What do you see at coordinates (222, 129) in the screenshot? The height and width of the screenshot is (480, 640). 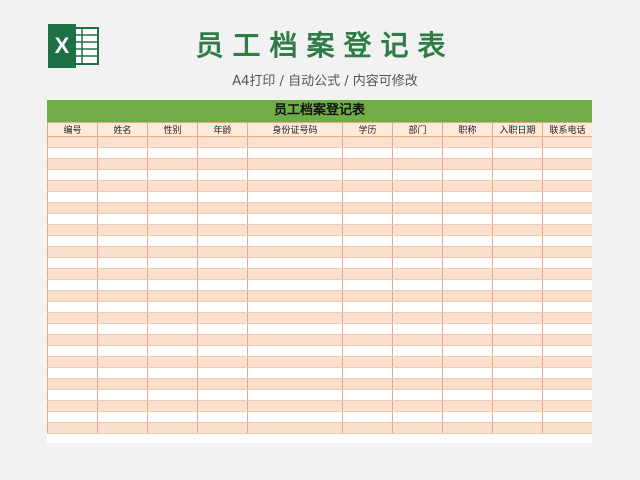 I see `column-header-age: 年龄` at bounding box center [222, 129].